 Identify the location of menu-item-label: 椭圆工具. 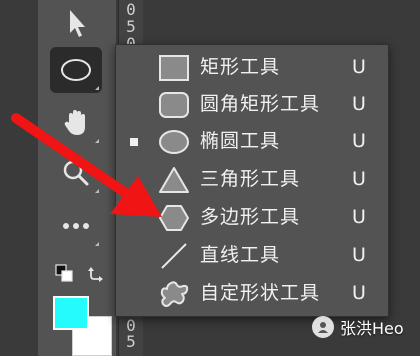
(240, 141).